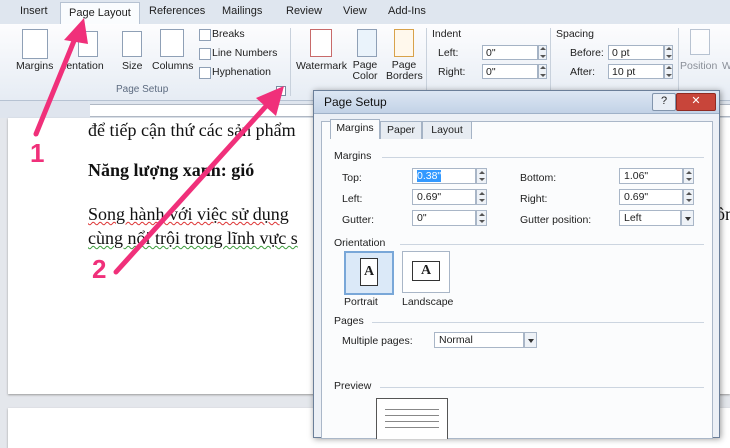 The width and height of the screenshot is (730, 448). Describe the element at coordinates (530, 340) in the screenshot. I see `multiple-pages-dropdown-icon` at that location.